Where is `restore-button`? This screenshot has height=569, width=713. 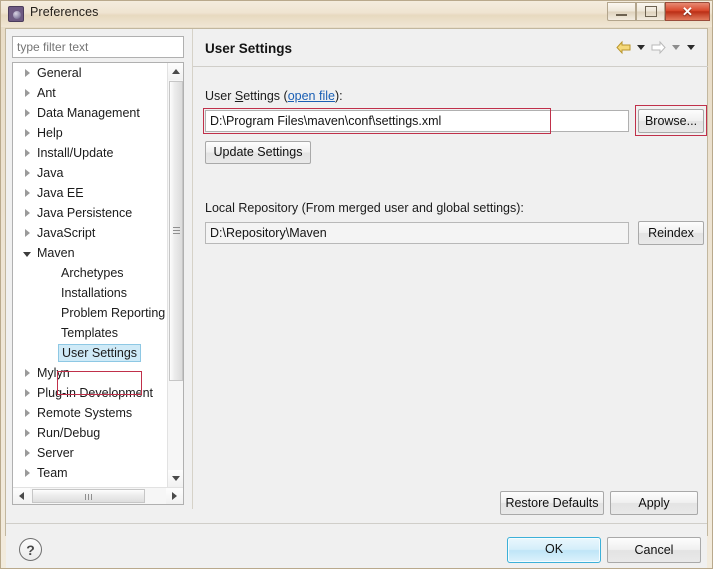 restore-button is located at coordinates (650, 11).